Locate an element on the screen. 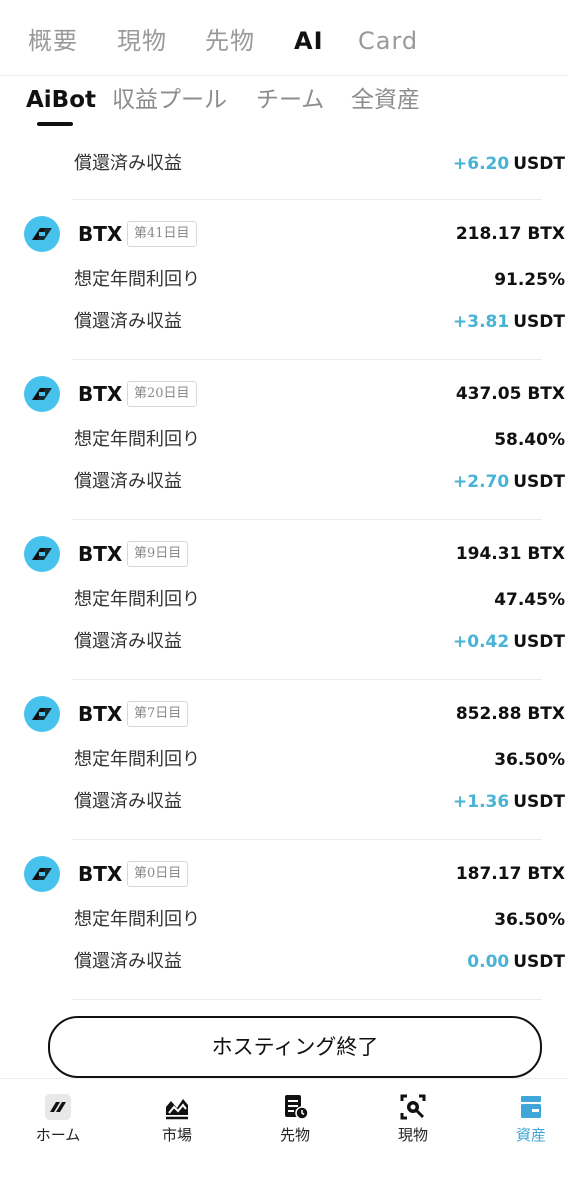 This screenshot has width=568, height=1200. nav-home: ホーム is located at coordinates (58, 1123).